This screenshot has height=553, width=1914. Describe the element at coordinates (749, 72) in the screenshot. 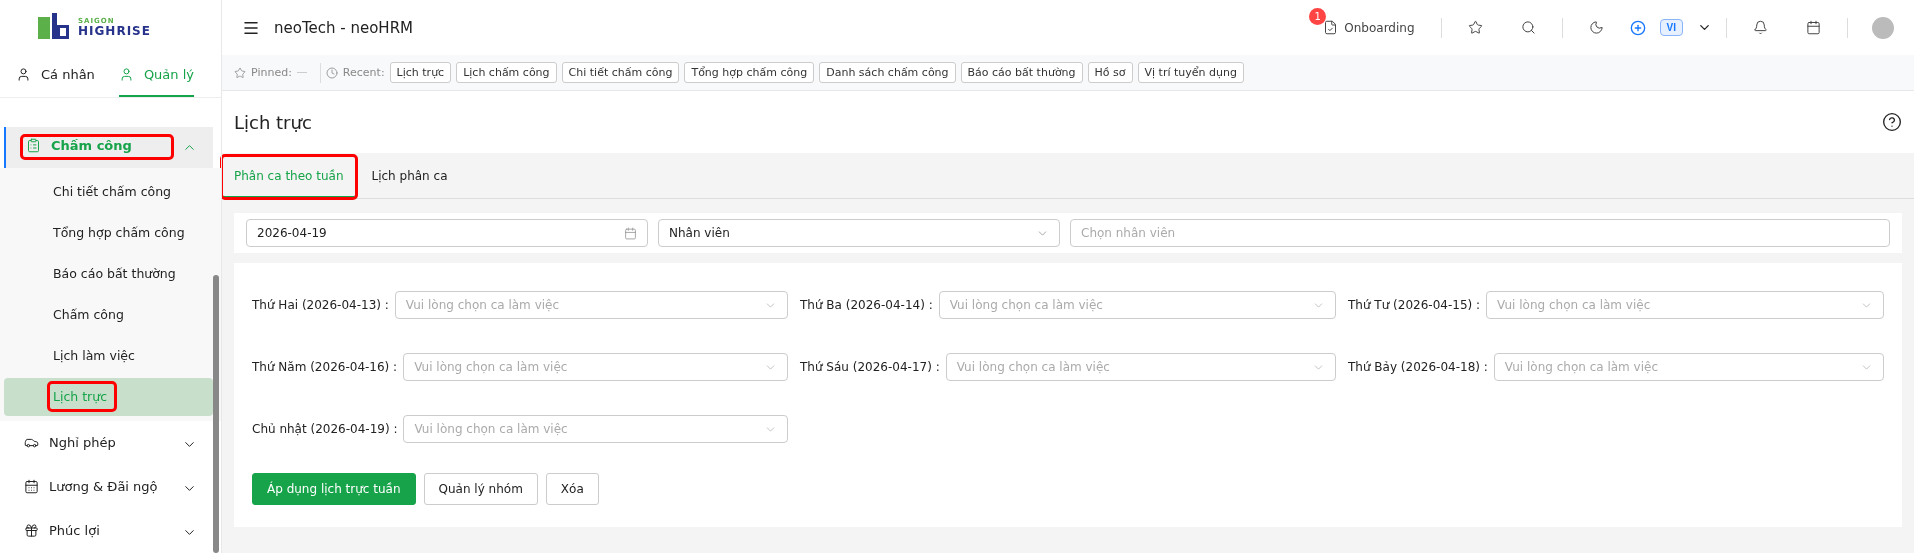

I see `recent-link: Tổng hợp chấm công` at that location.